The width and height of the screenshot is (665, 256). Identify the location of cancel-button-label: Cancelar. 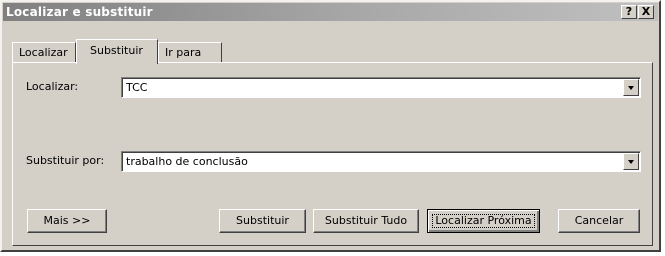
(599, 220).